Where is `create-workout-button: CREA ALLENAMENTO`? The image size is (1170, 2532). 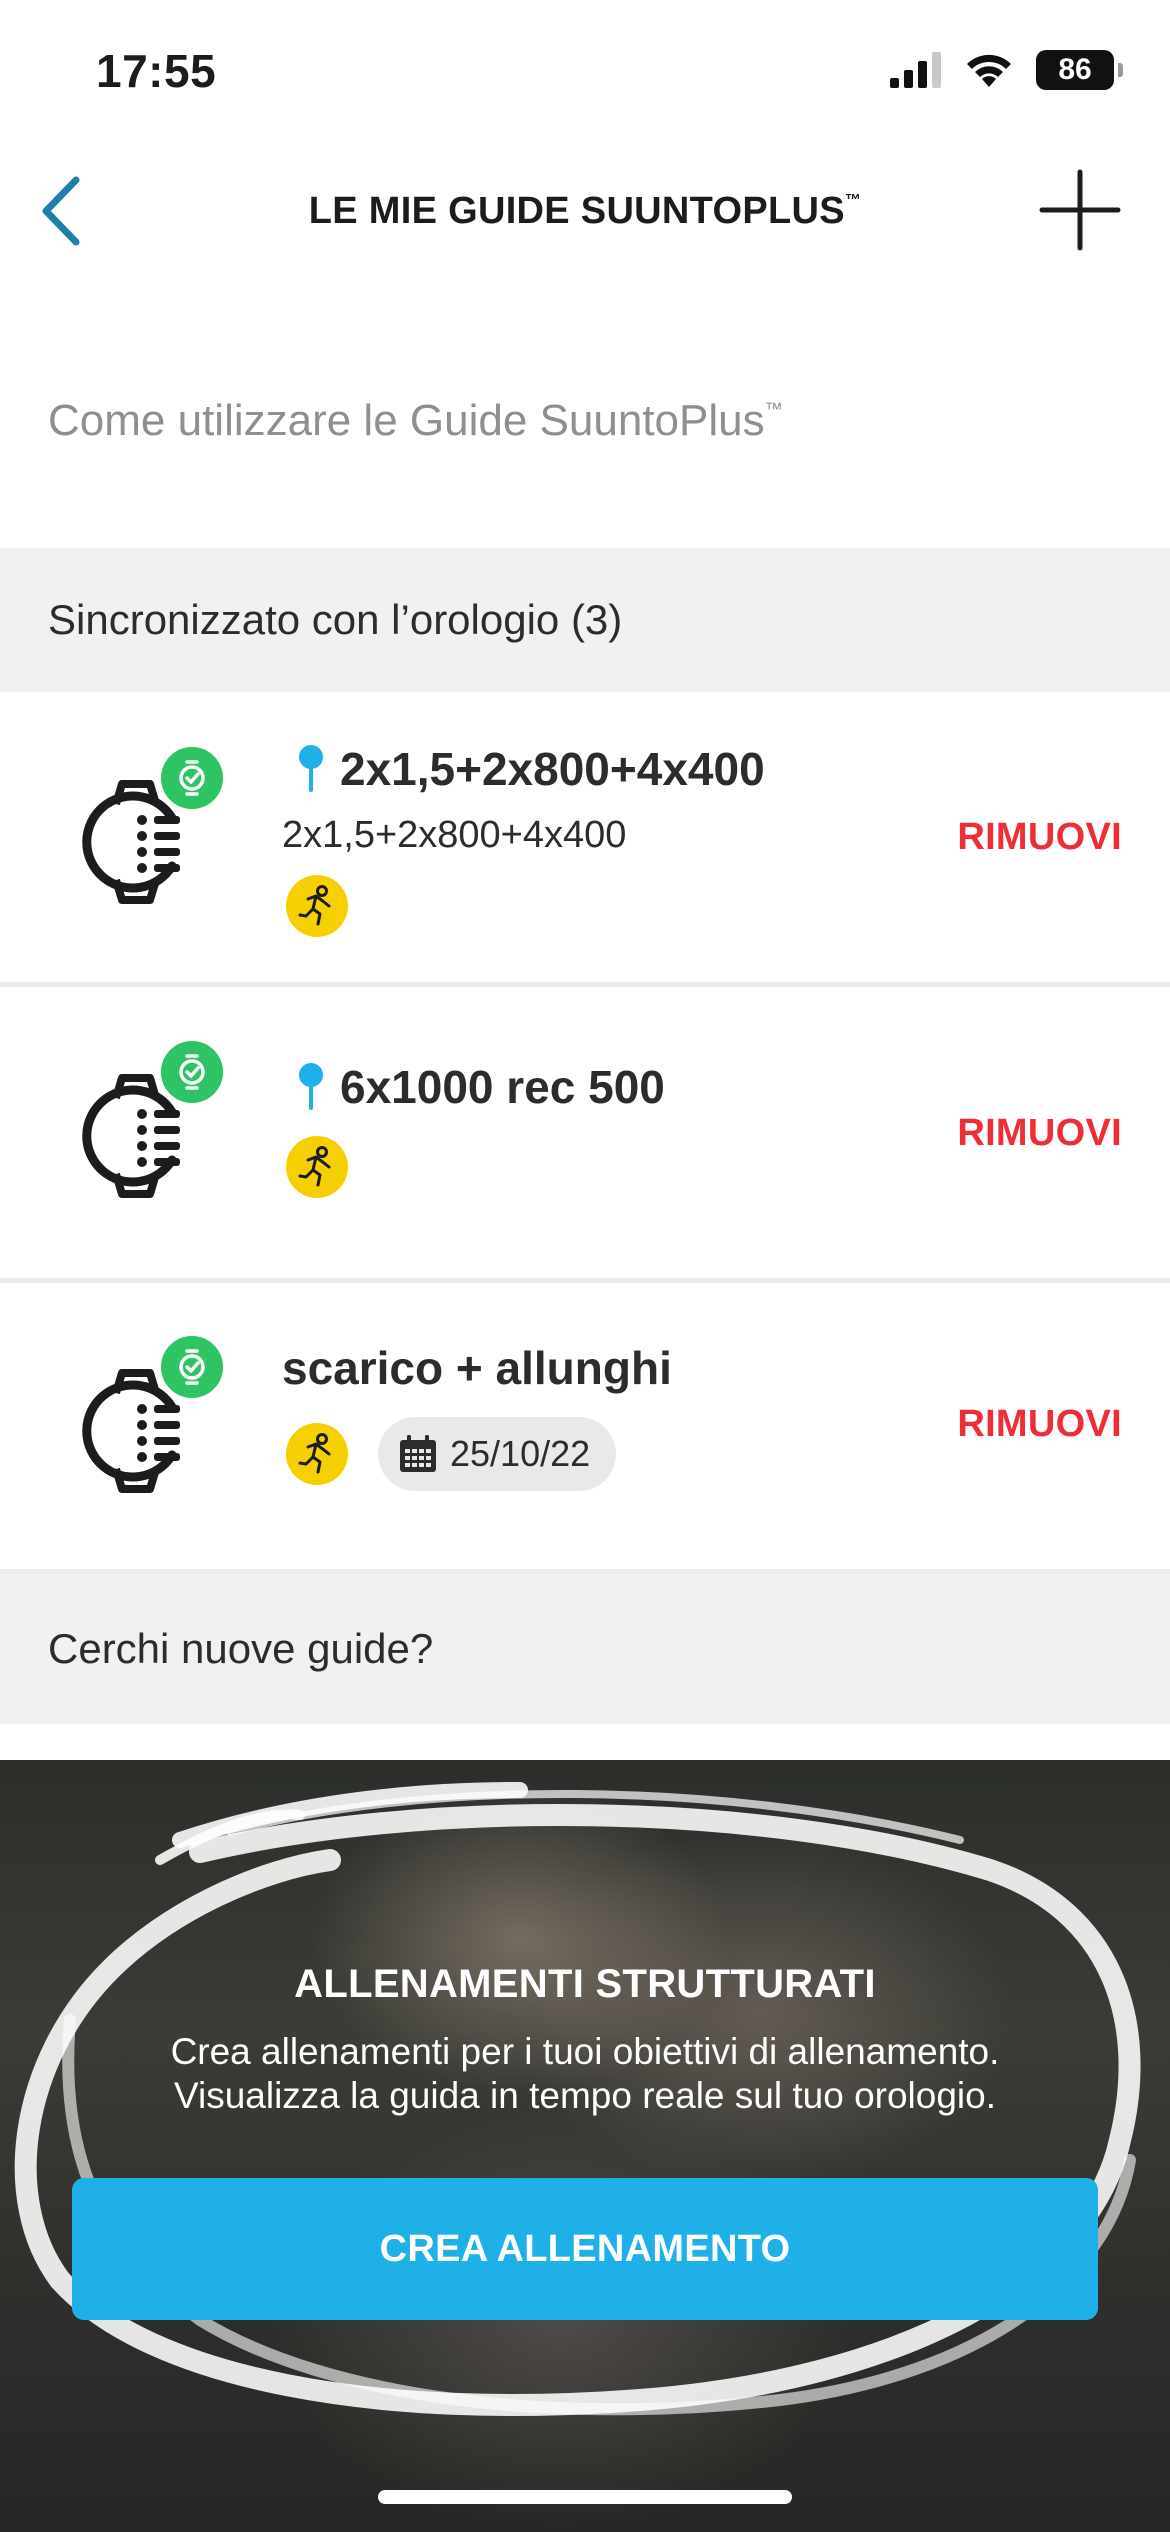 create-workout-button: CREA ALLENAMENTO is located at coordinates (585, 2249).